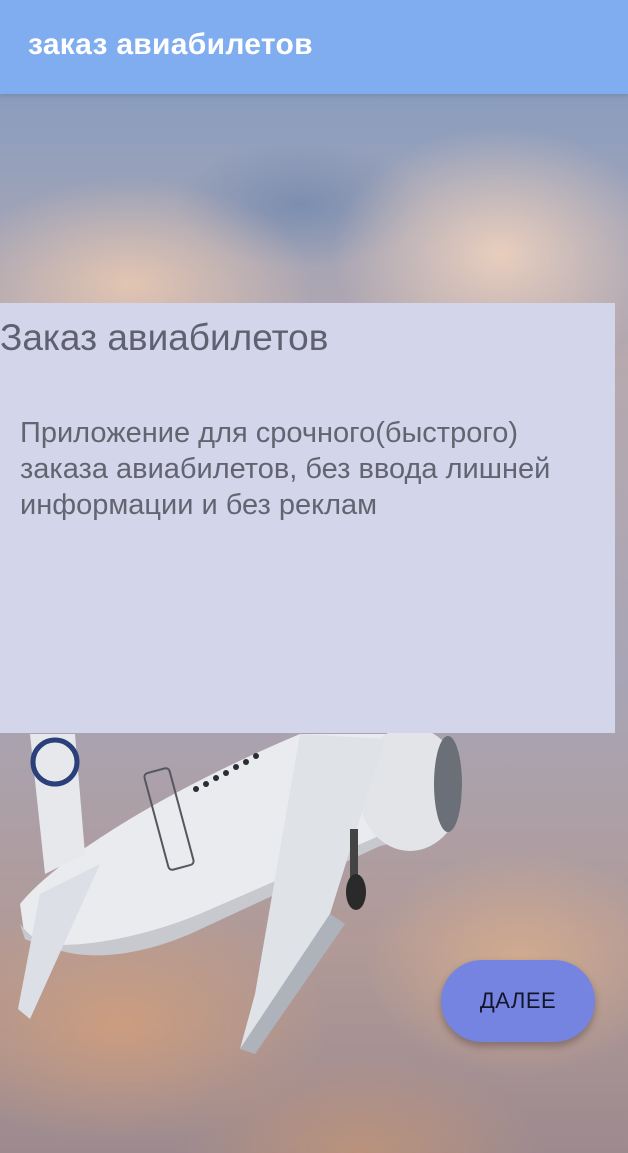 The width and height of the screenshot is (628, 1153). What do you see at coordinates (164, 337) in the screenshot?
I see `card-title: Заказ авиабилетов` at bounding box center [164, 337].